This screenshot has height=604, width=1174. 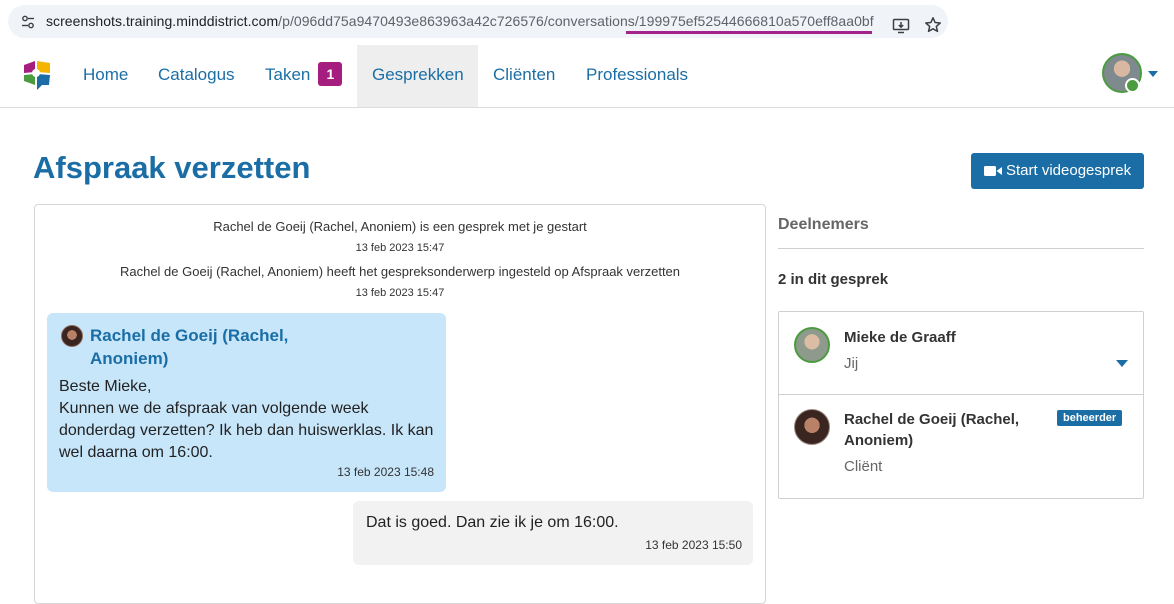 I want to click on participant-name: Mieke de Graaff, so click(x=900, y=337).